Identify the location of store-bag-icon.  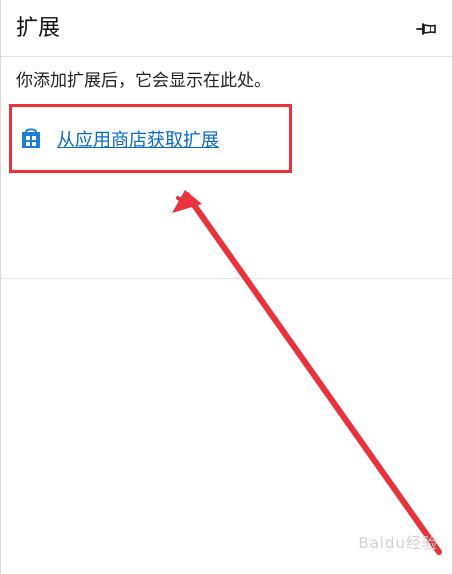
(31, 138).